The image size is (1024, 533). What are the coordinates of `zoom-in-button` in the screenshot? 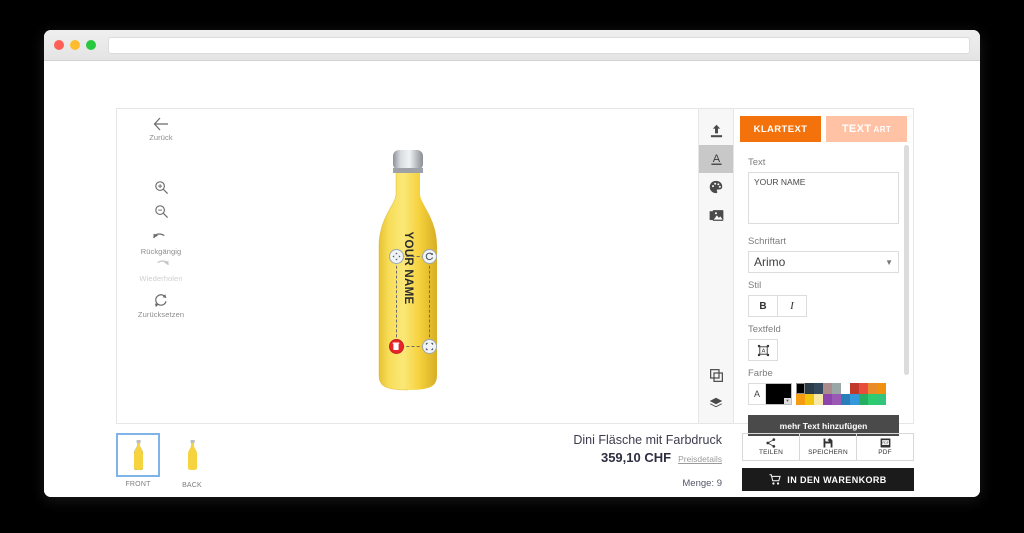 It's located at (161, 187).